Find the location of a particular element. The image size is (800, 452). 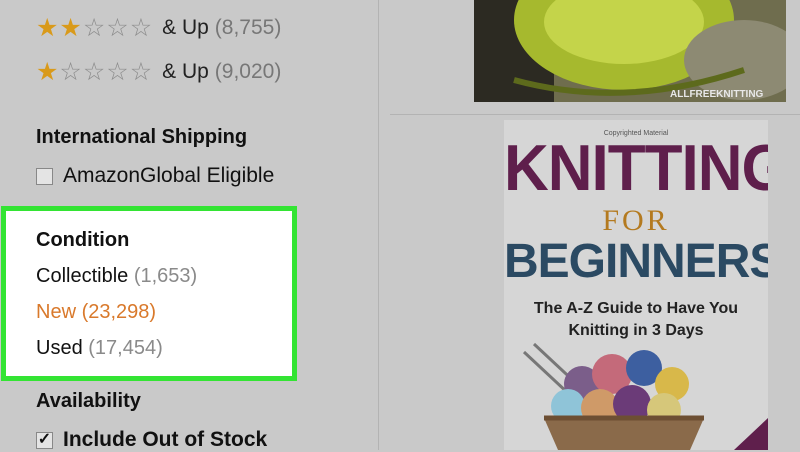

condition-heading: Condition is located at coordinates (83, 240).